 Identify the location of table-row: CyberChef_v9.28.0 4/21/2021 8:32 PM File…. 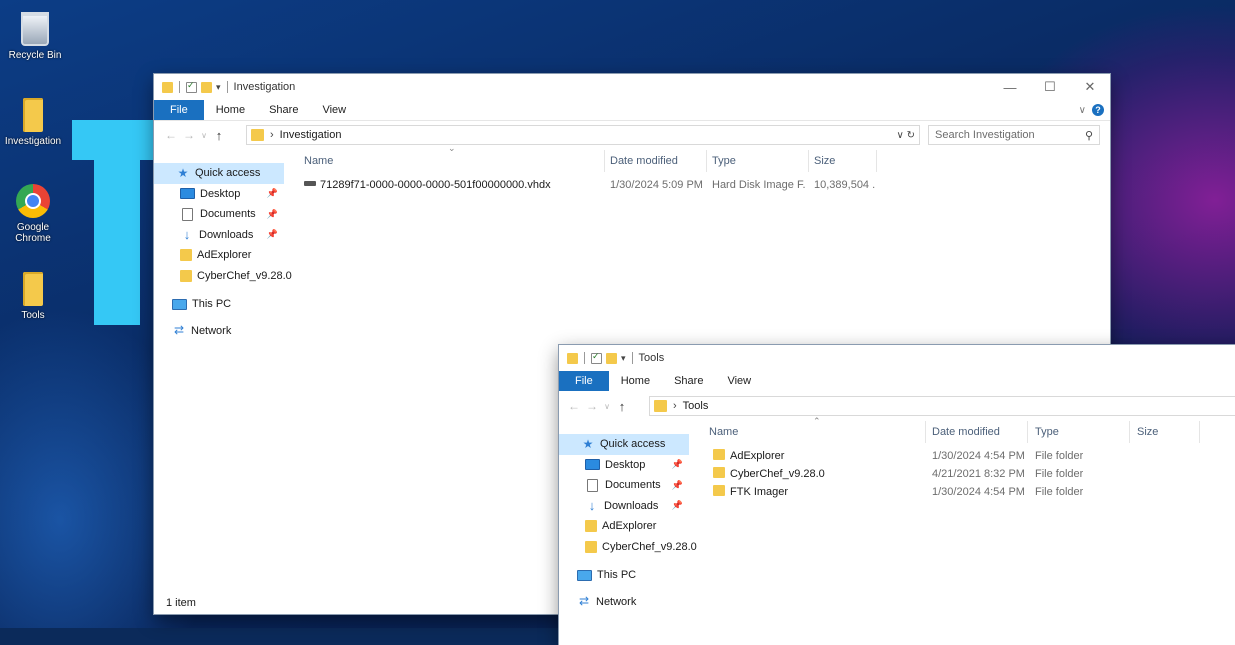
(968, 474).